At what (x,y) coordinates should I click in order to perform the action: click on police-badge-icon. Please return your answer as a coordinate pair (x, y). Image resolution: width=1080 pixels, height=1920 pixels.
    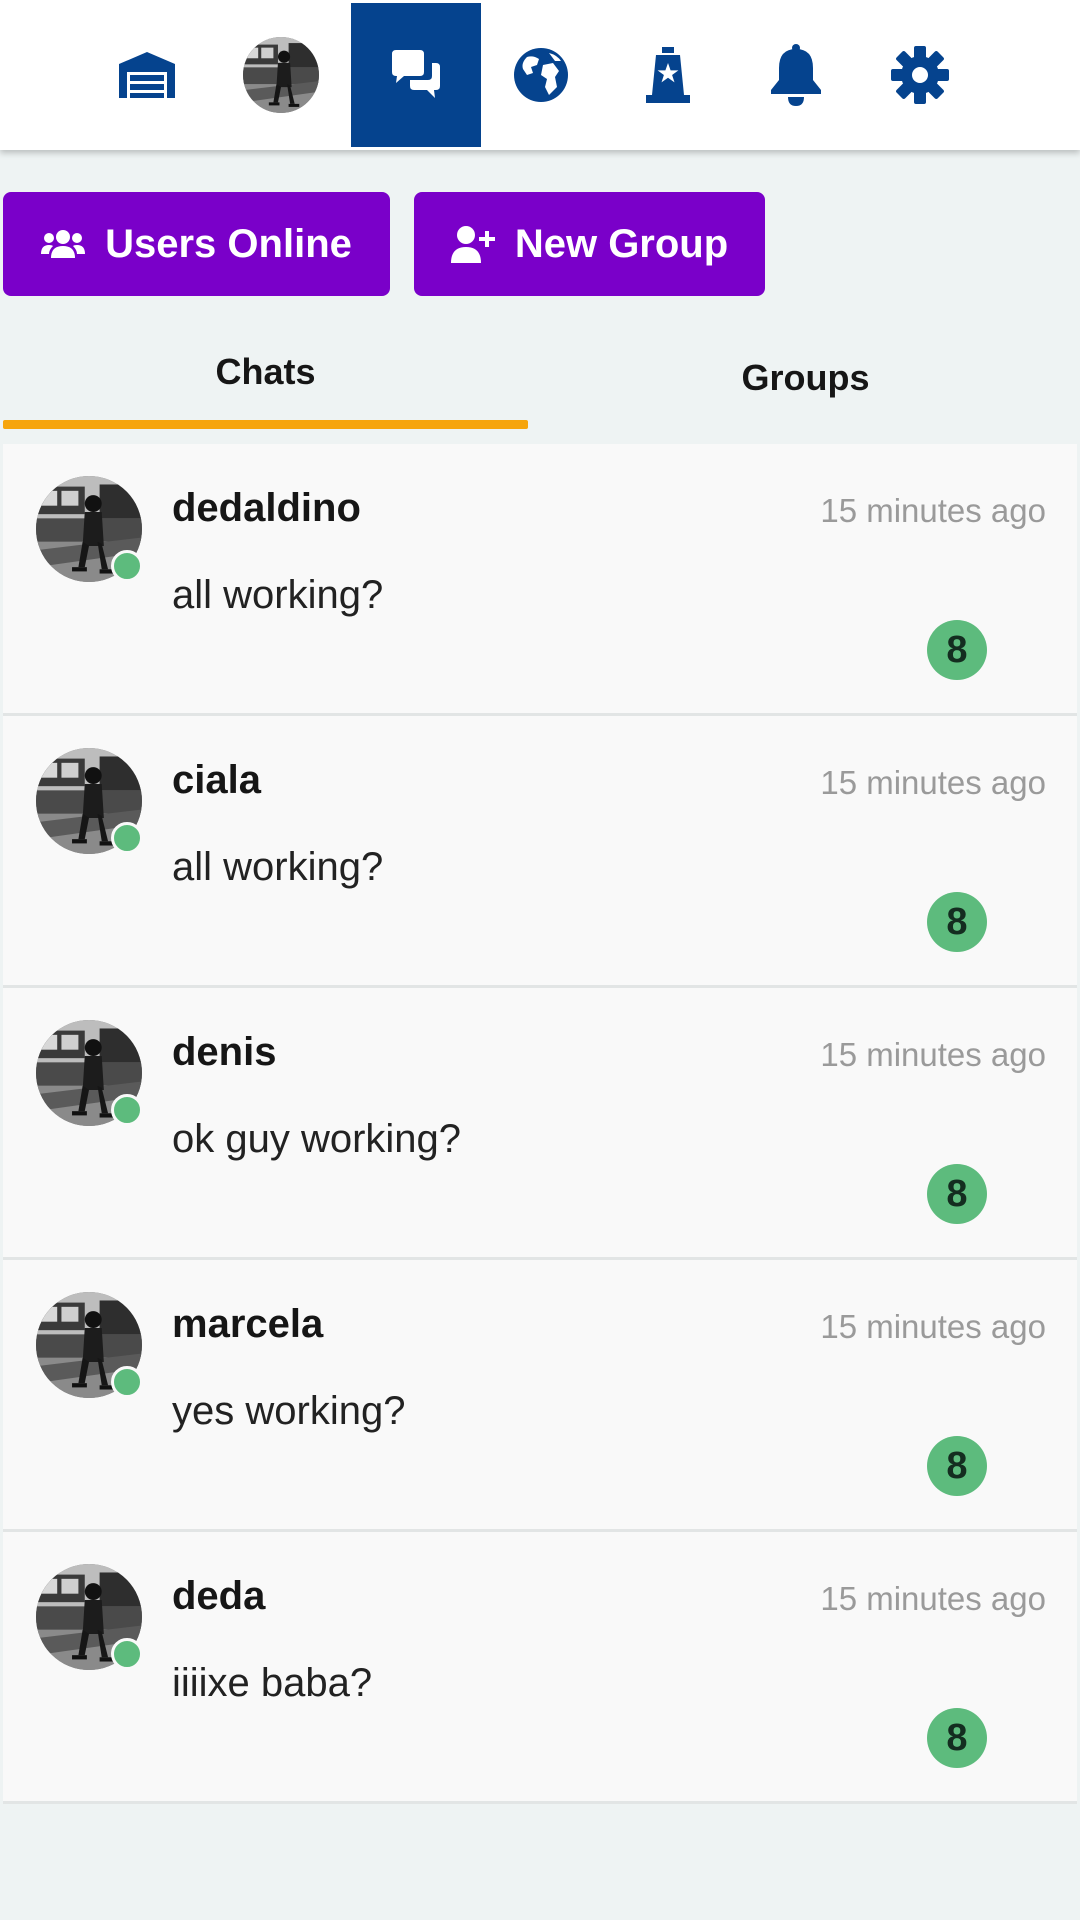
    Looking at the image, I should click on (668, 75).